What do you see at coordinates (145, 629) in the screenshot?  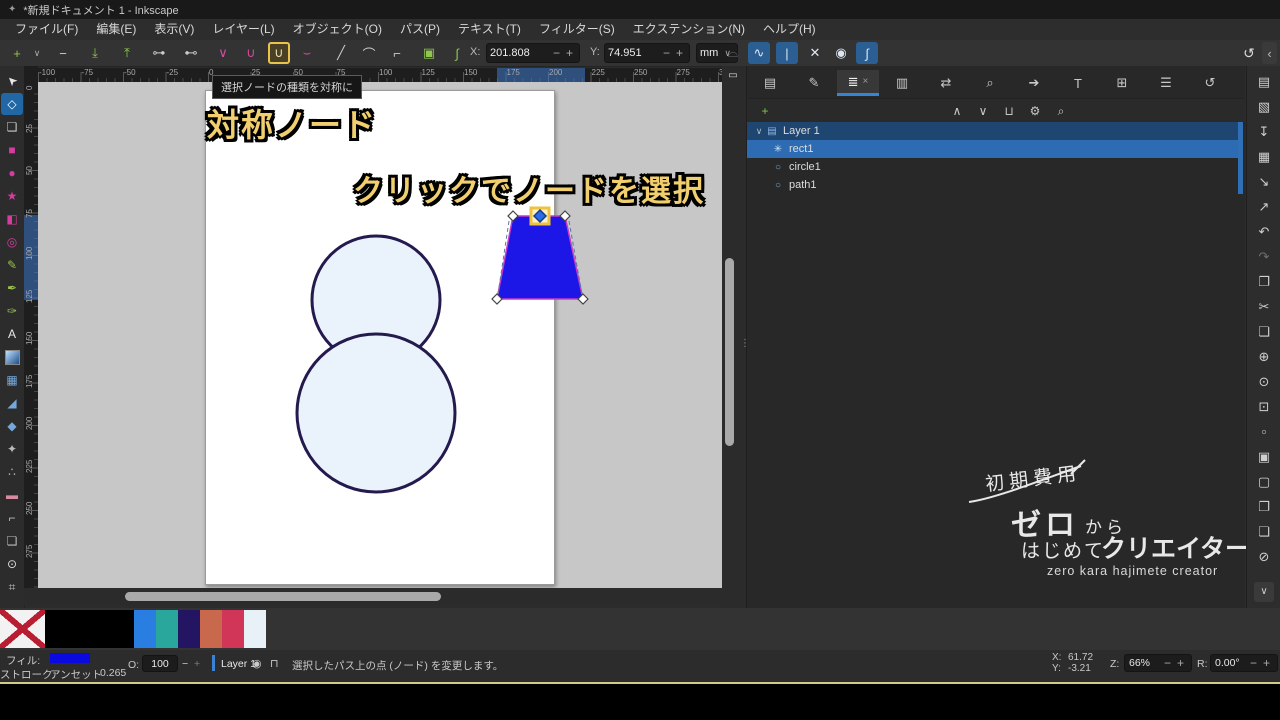 I see `blue-swatch` at bounding box center [145, 629].